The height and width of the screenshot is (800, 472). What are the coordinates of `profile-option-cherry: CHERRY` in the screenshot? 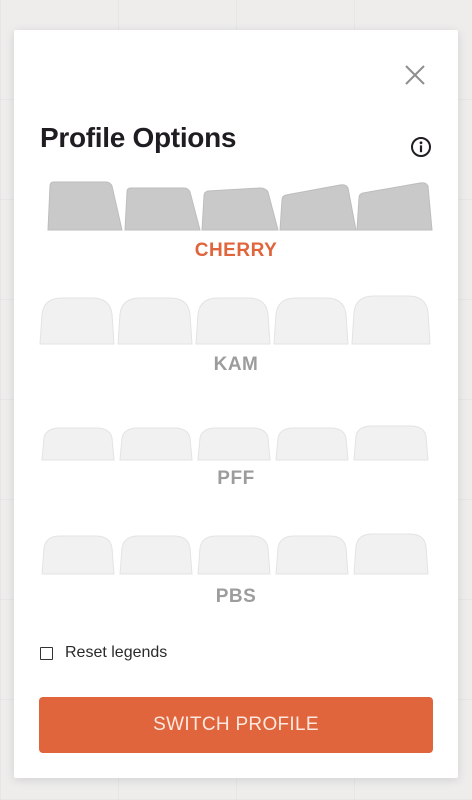 It's located at (236, 223).